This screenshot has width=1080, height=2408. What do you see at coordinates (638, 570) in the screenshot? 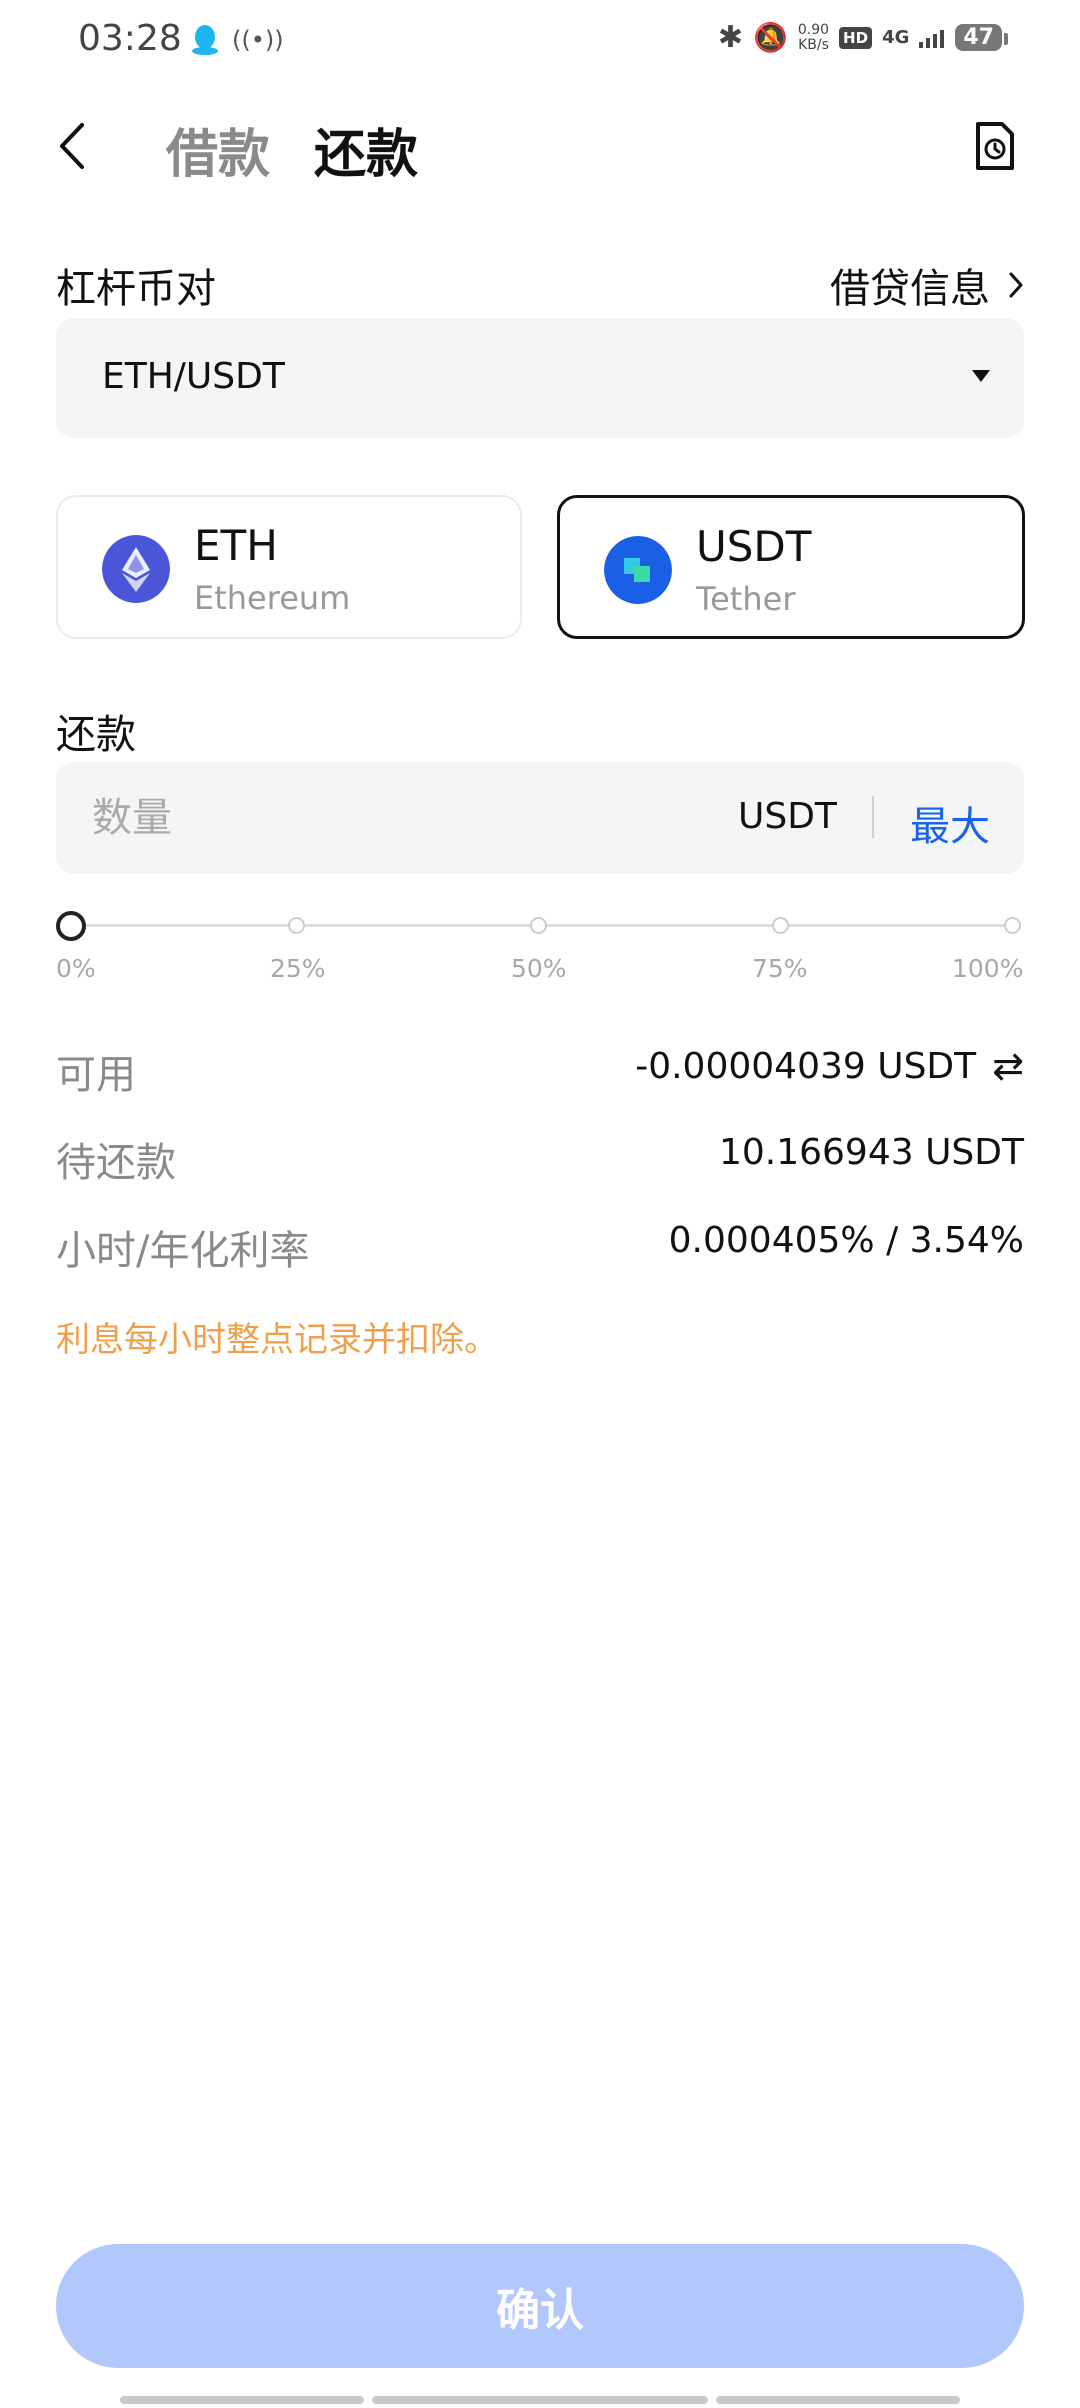
I see `usdt-logo-icon` at bounding box center [638, 570].